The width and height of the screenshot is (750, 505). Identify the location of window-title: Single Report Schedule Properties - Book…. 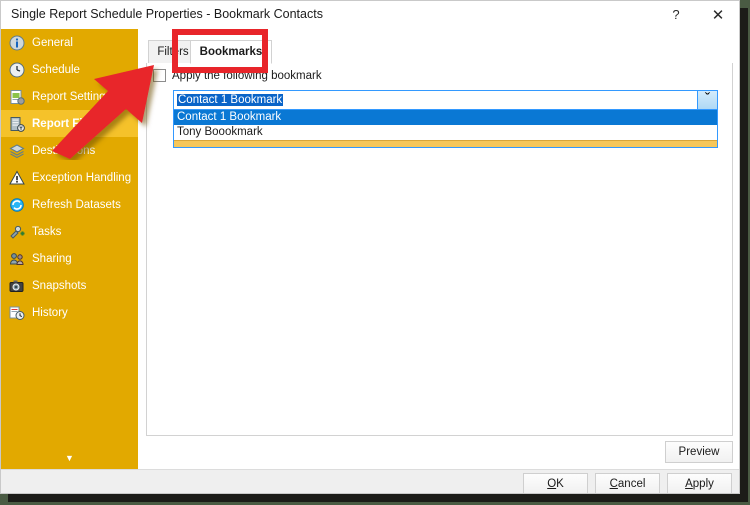
(167, 14).